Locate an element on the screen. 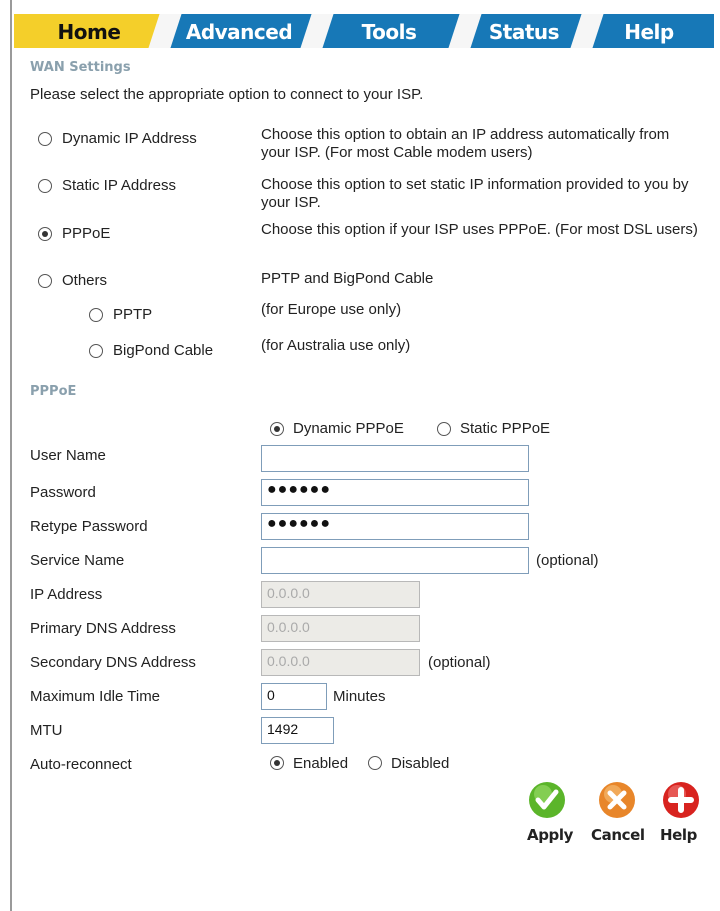 The width and height of the screenshot is (720, 911). retype-password-input: ●●●●●● is located at coordinates (395, 526).